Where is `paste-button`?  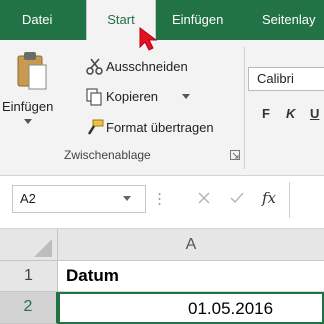 paste-button is located at coordinates (32, 93).